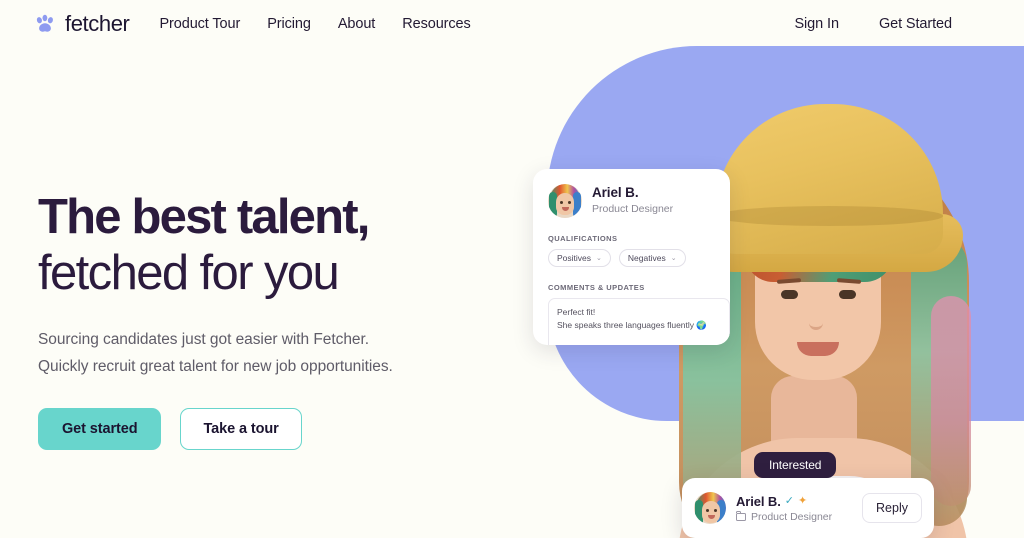 Image resolution: width=1024 pixels, height=538 pixels. Describe the element at coordinates (795, 465) in the screenshot. I see `interested-tooltip: Interested` at that location.